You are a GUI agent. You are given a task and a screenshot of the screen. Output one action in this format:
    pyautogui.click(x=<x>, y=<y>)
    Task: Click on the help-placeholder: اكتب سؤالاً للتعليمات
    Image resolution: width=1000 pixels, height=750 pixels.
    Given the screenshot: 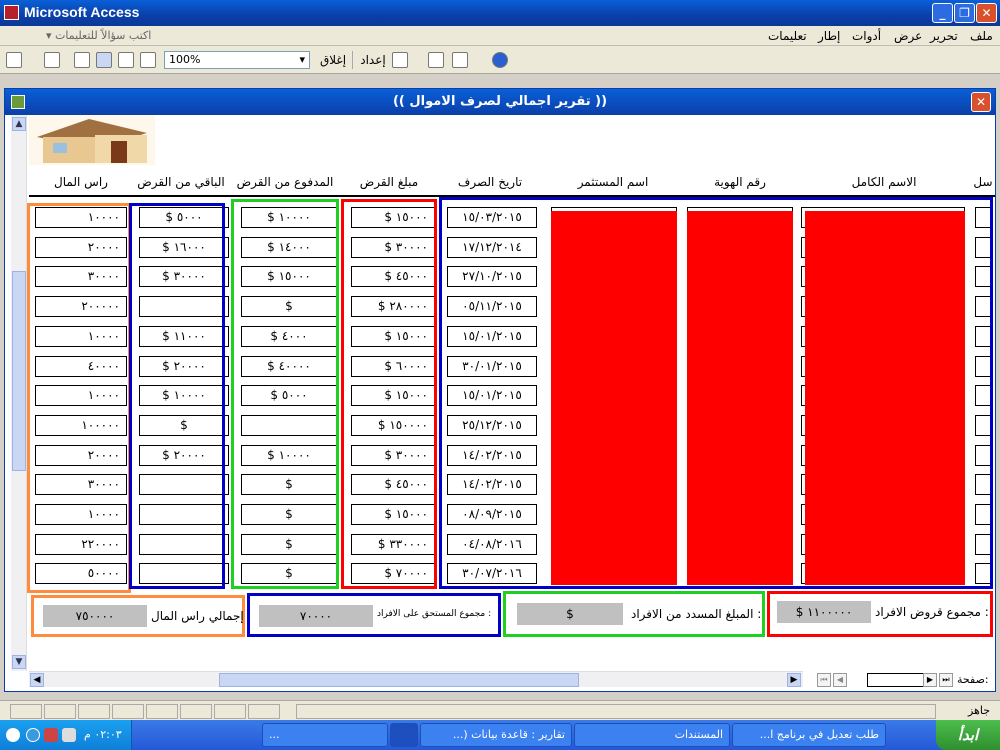 What is the action you would take?
    pyautogui.click(x=103, y=35)
    